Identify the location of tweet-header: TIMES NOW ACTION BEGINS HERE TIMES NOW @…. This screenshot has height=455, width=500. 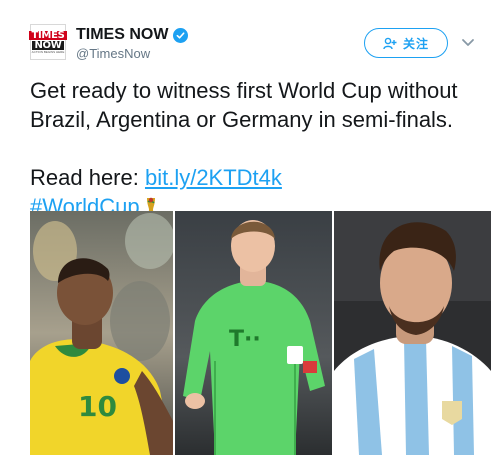
(250, 32).